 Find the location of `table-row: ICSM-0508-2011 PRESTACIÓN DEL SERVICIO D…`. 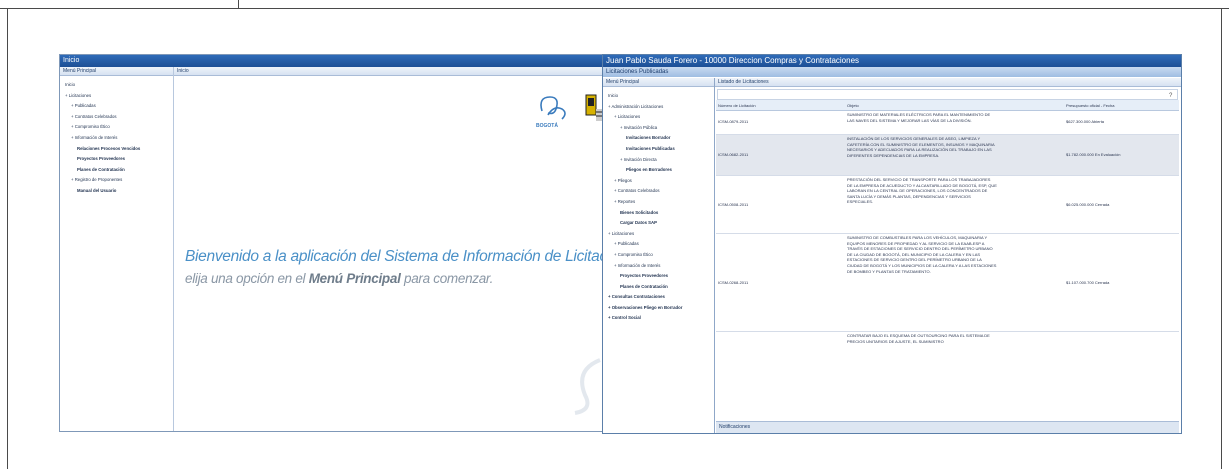

table-row: ICSM-0508-2011 PRESTACIÓN DEL SERVICIO D… is located at coordinates (947, 205).